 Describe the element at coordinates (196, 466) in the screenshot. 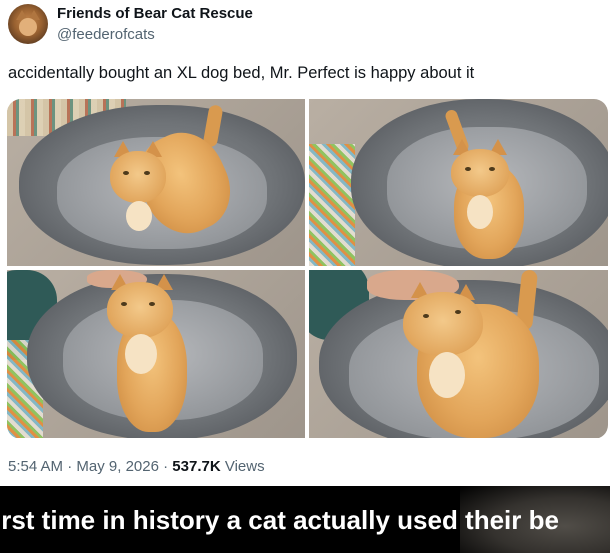

I see `views-count: 537.7K` at that location.